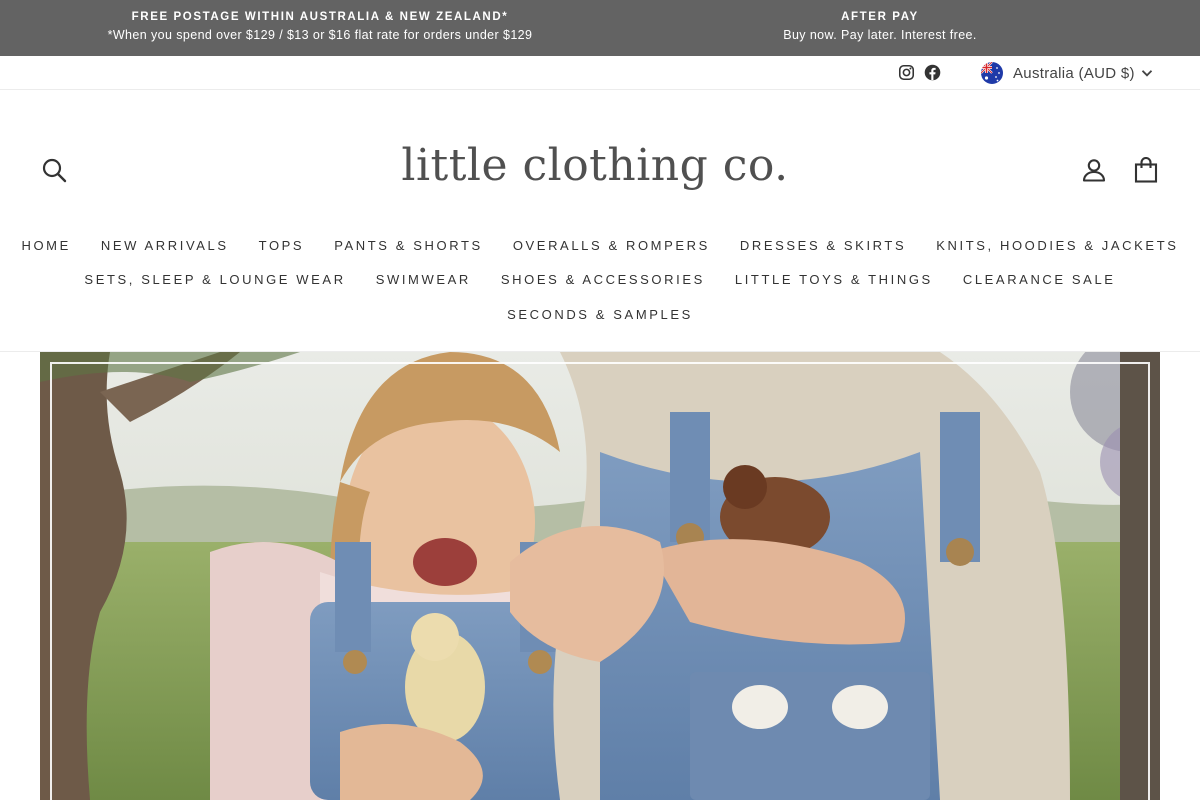 The width and height of the screenshot is (1200, 800). I want to click on chevron-down-icon, so click(1146, 73).